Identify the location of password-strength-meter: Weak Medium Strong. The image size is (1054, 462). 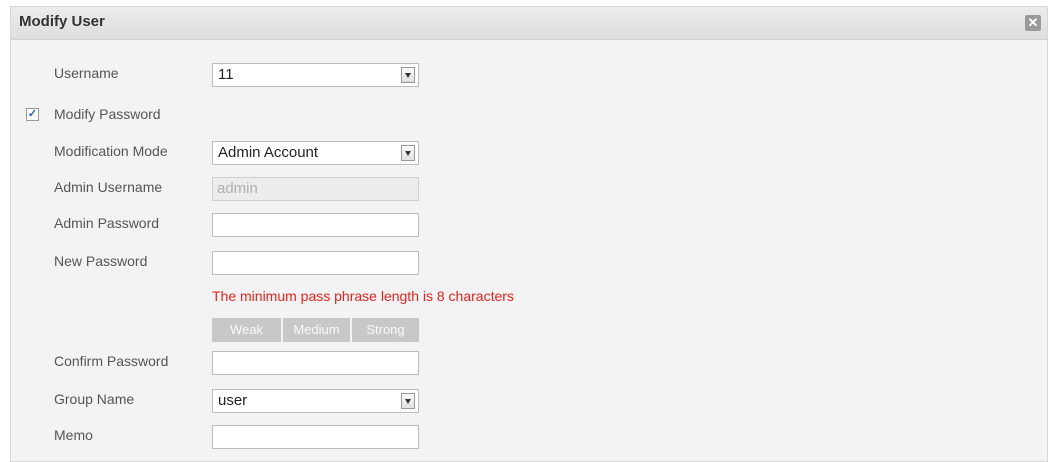
(315, 330).